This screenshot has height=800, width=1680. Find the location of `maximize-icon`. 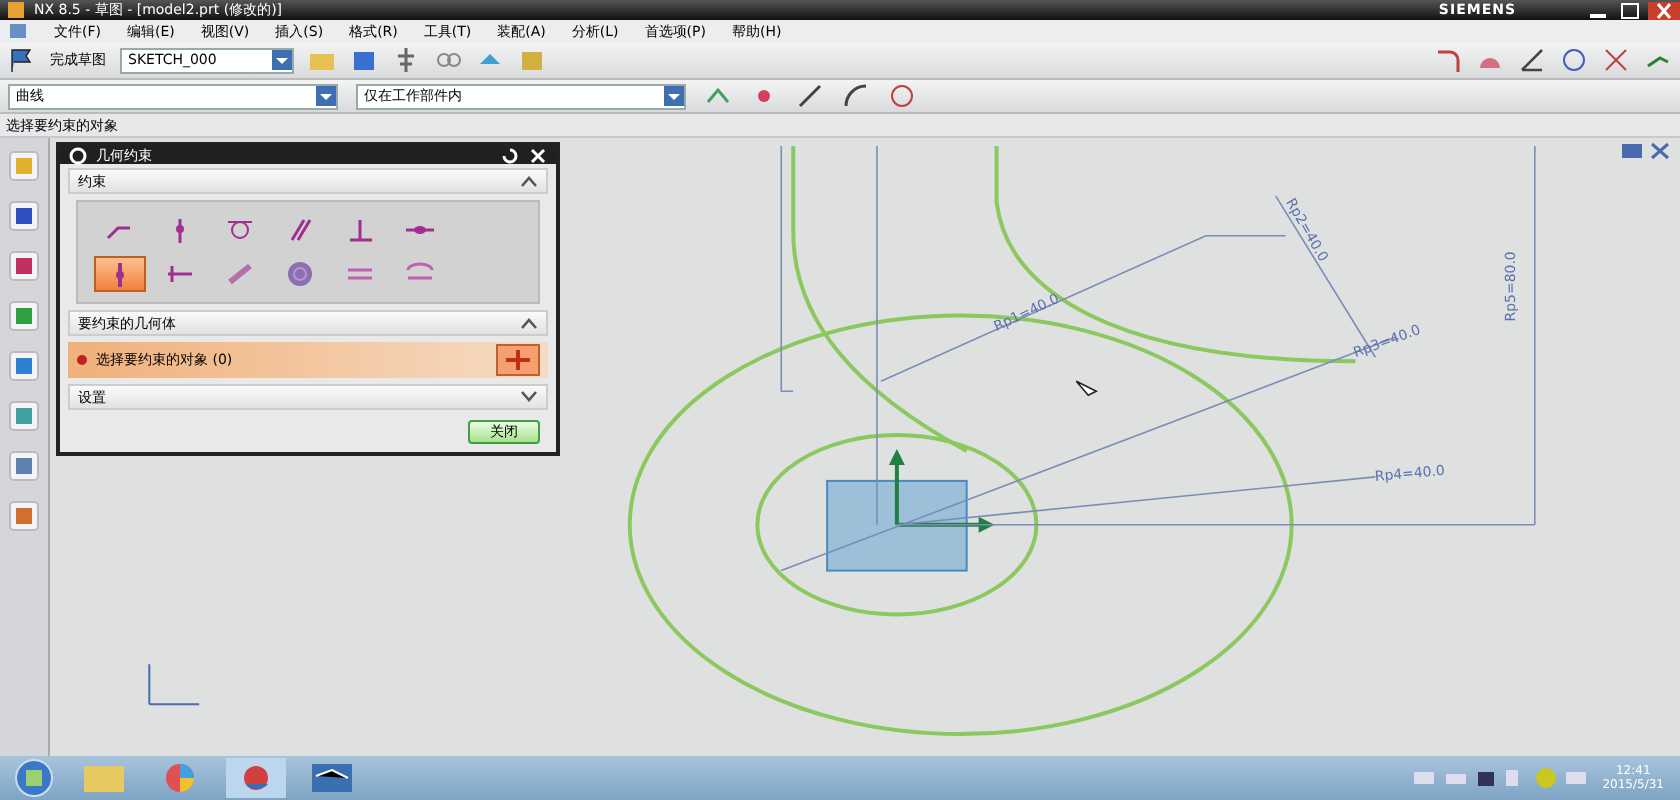

maximize-icon is located at coordinates (1630, 10).